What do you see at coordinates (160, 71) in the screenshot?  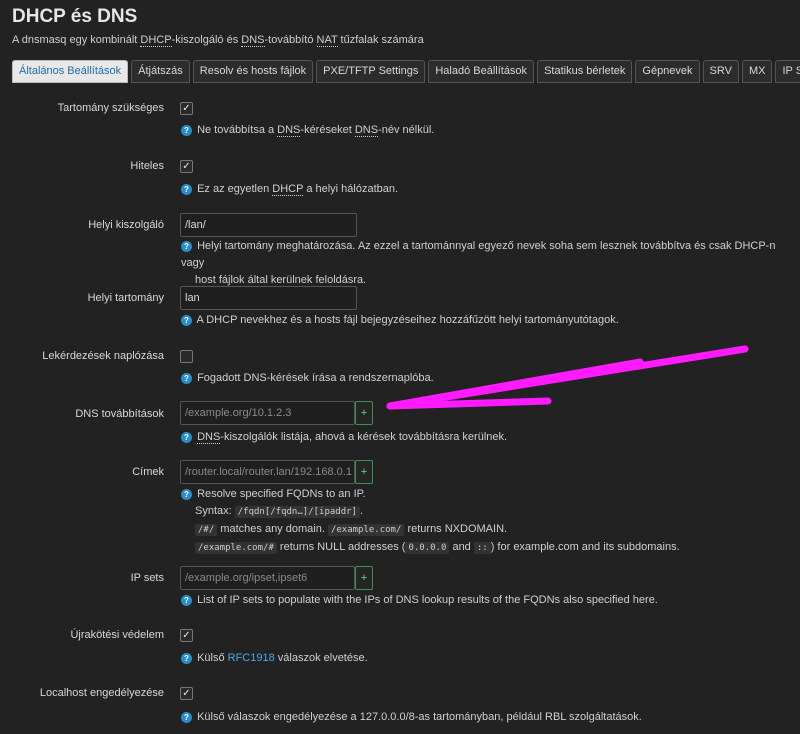 I see `tab-relay: Átjátszás` at bounding box center [160, 71].